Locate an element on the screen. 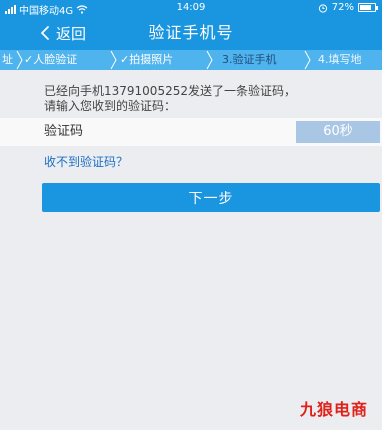  watermark: 九狼电商 is located at coordinates (333, 409).